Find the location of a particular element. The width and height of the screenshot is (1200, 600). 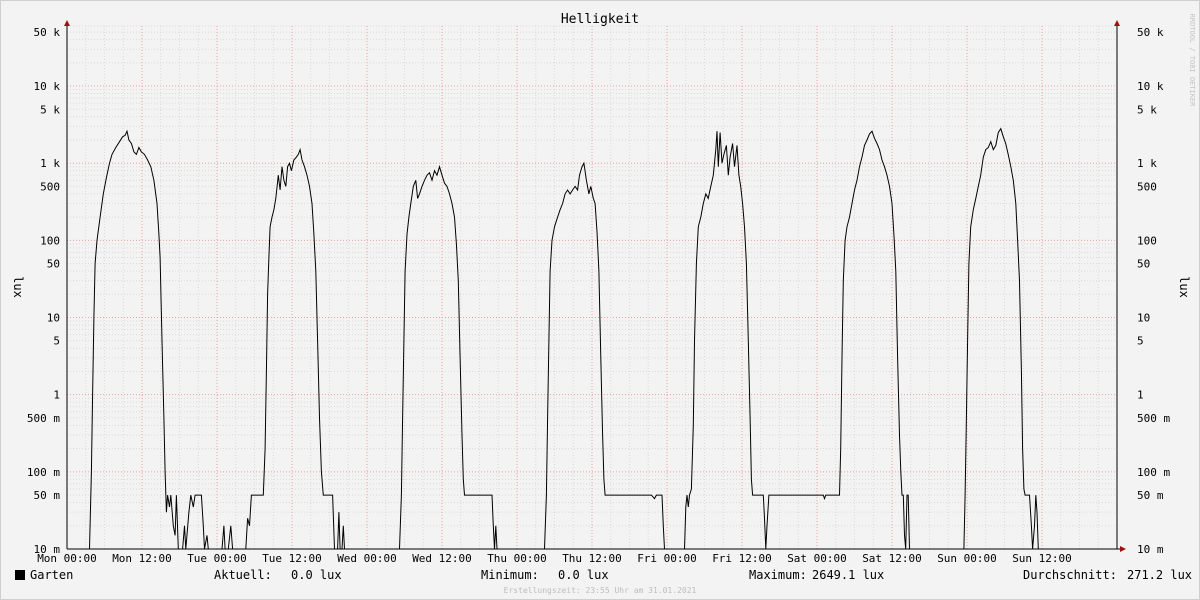

footer-timestamp: Erstellungszeit: 23:55 Uhr am 31.01.2021 is located at coordinates (600, 590).